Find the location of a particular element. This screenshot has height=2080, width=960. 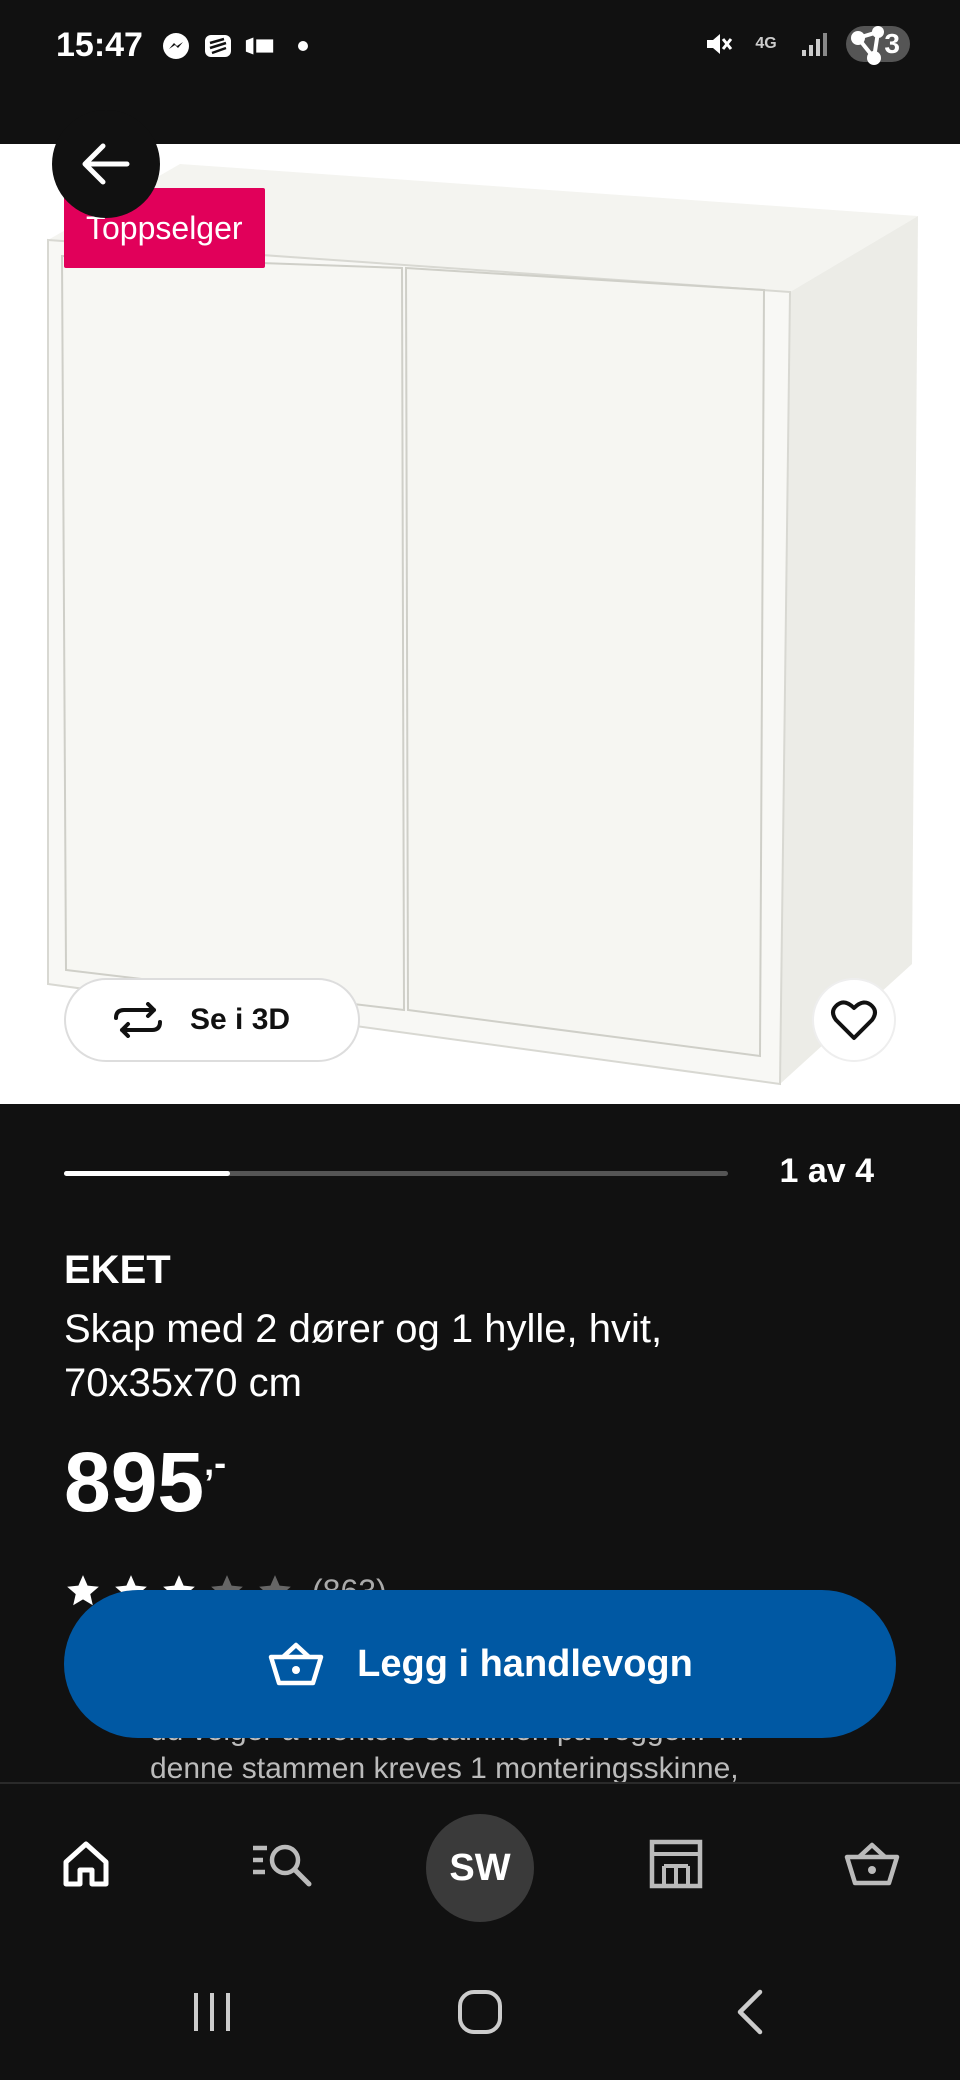

add-to-cart-button: Legg i handlevogn is located at coordinates (480, 1664).